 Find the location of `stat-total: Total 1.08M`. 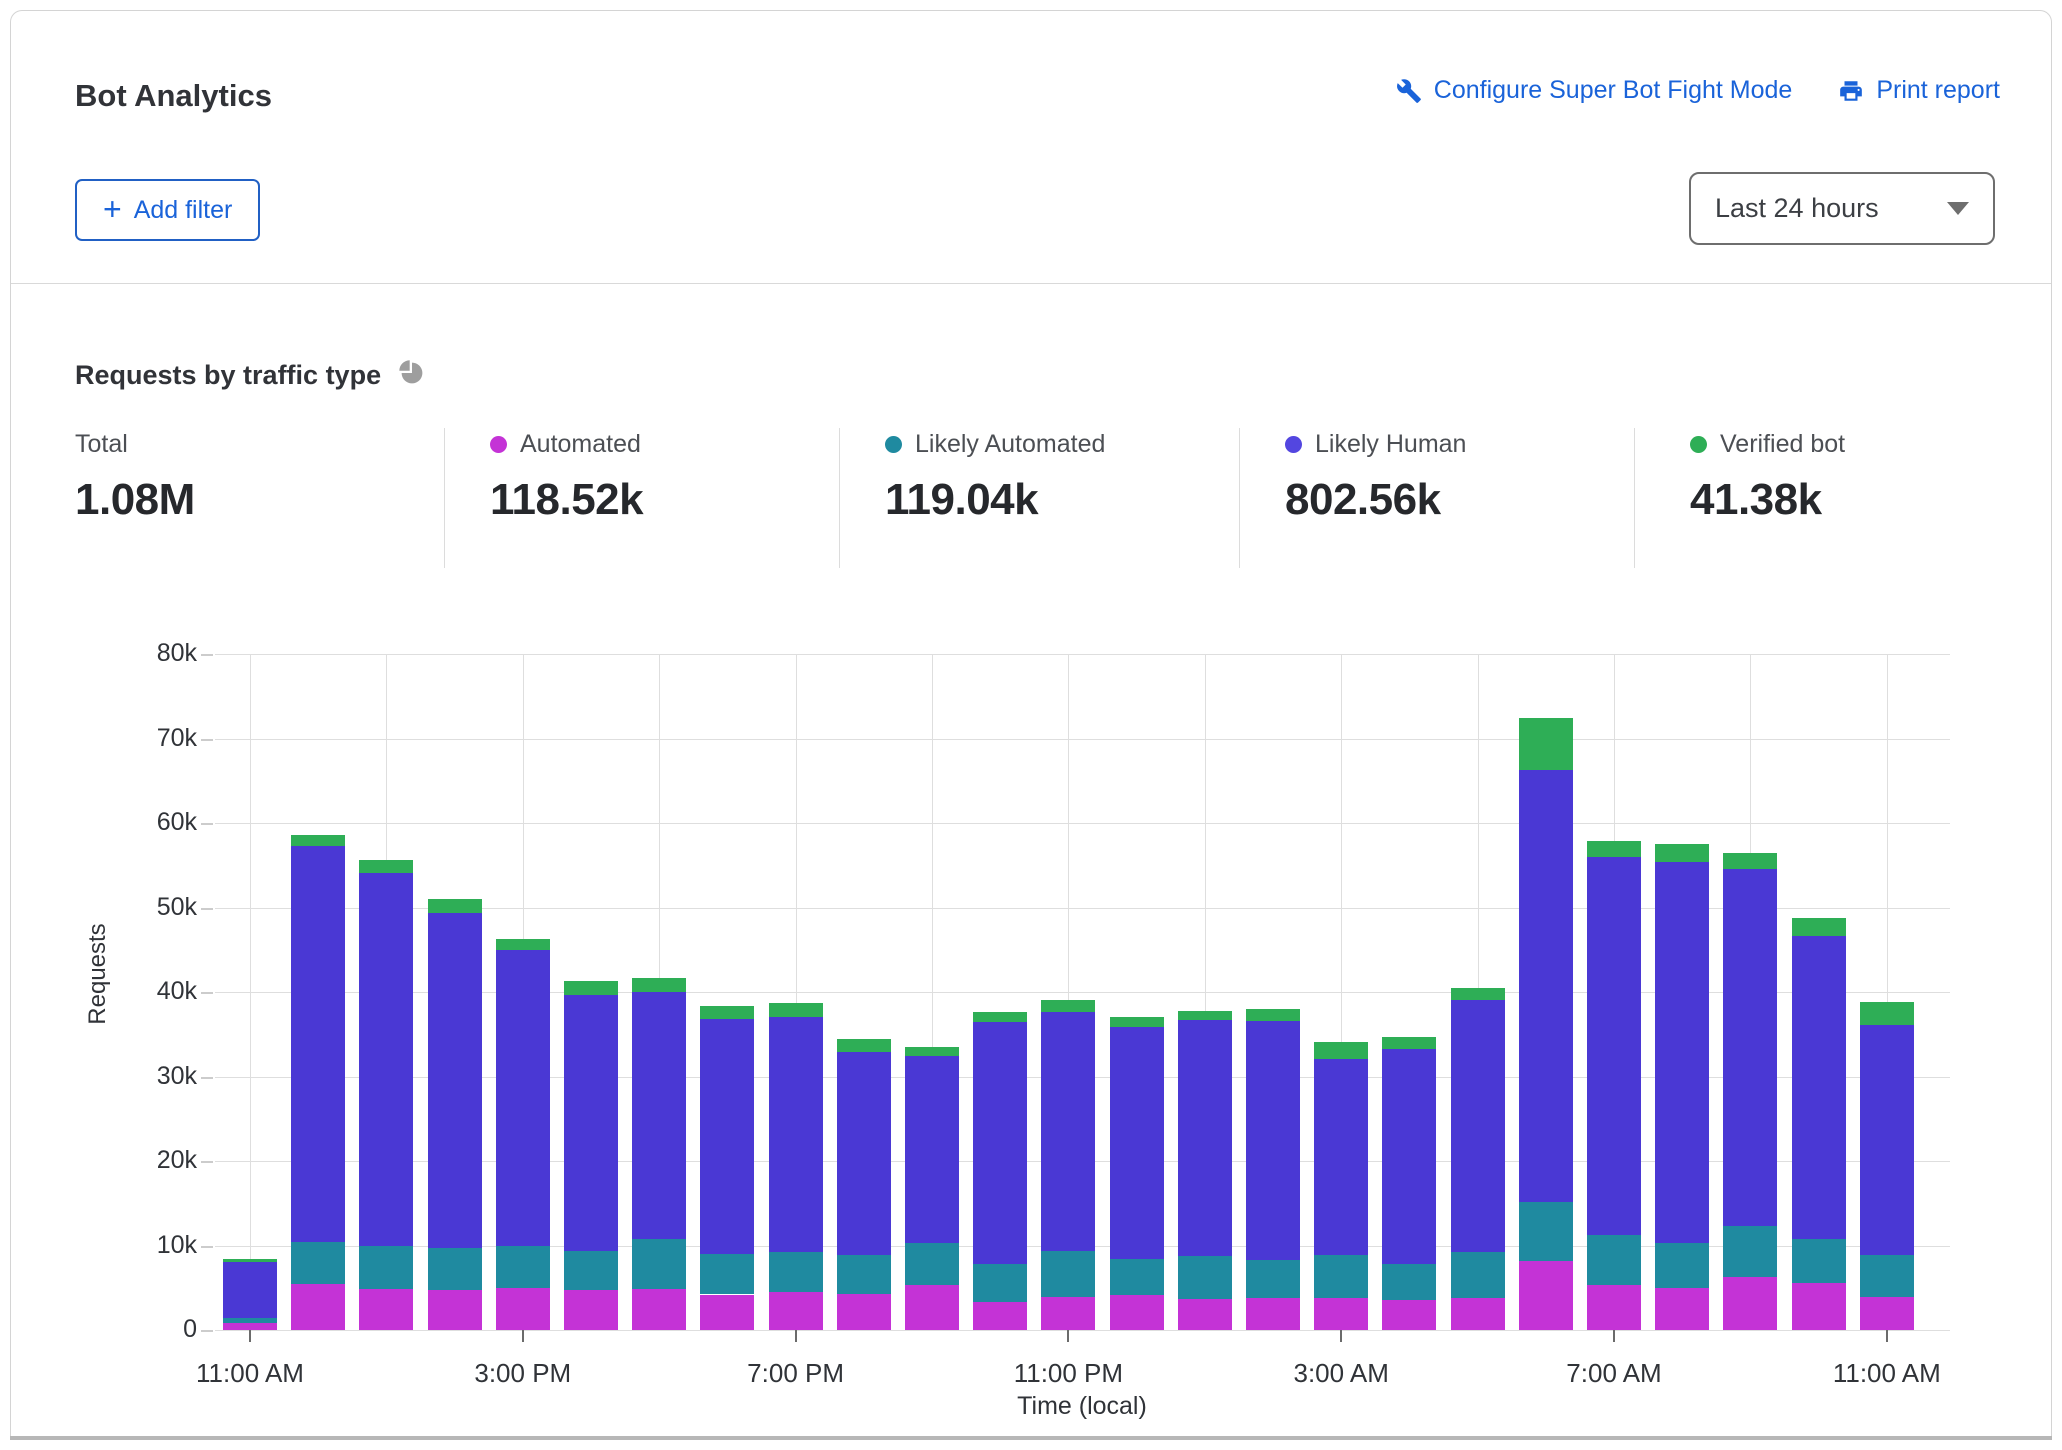

stat-total: Total 1.08M is located at coordinates (135, 477).